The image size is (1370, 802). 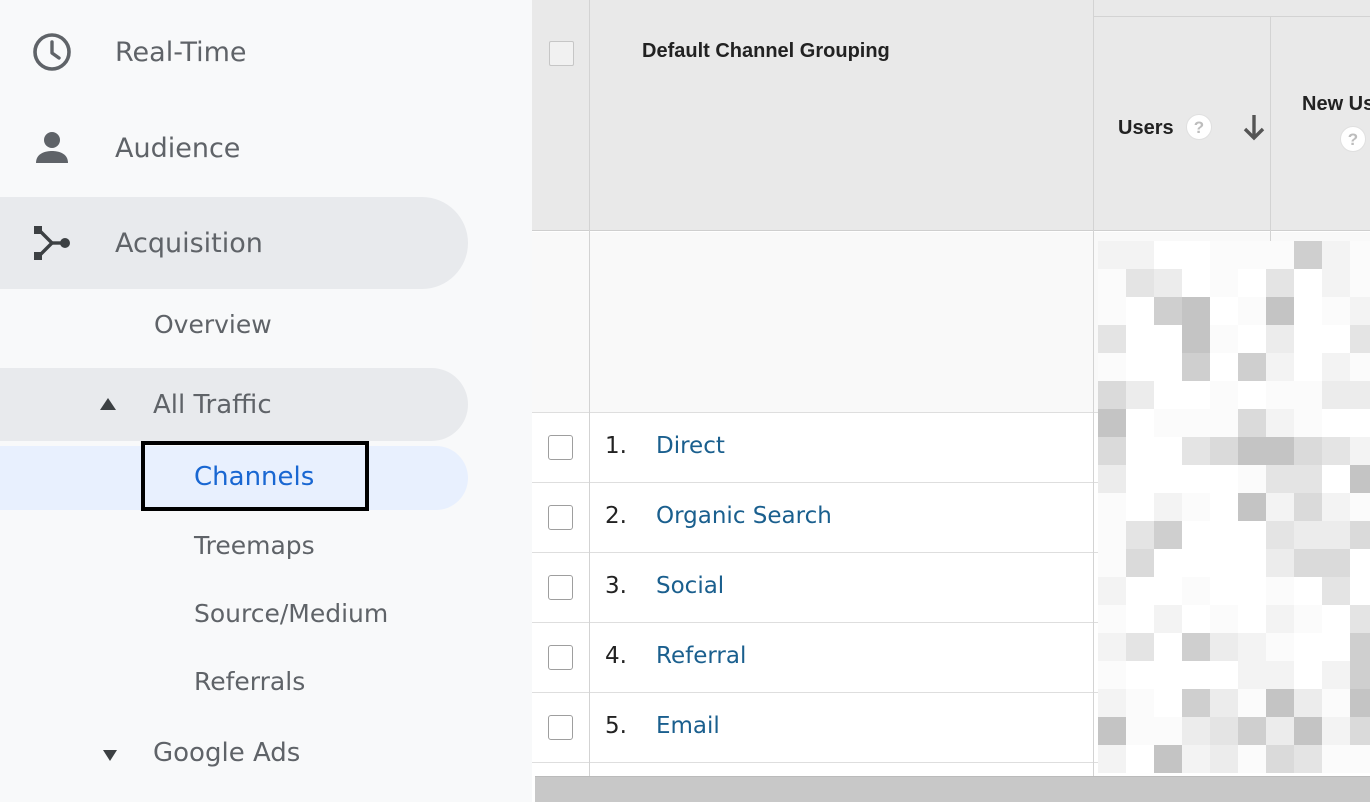 I want to click on nav-source-medium: Source/Medium, so click(x=291, y=613).